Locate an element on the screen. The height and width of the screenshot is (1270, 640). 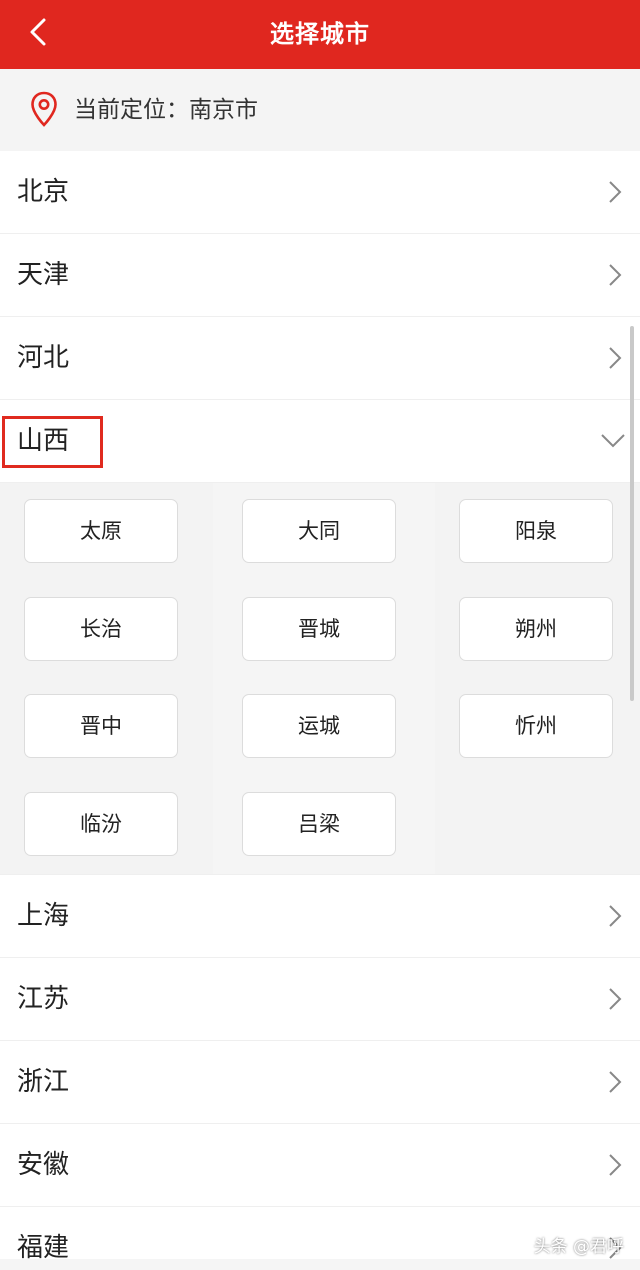
province-label: 安徽 is located at coordinates (43, 1165).